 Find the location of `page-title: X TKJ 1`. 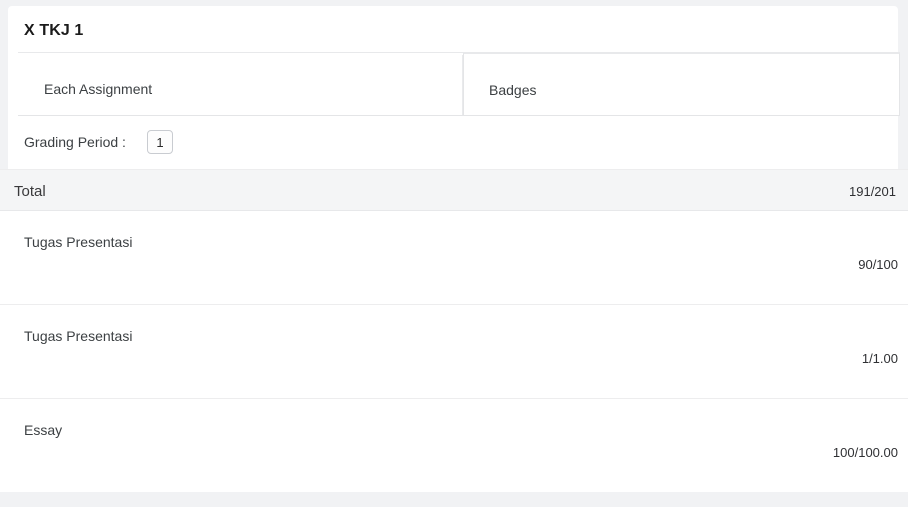

page-title: X TKJ 1 is located at coordinates (54, 30).